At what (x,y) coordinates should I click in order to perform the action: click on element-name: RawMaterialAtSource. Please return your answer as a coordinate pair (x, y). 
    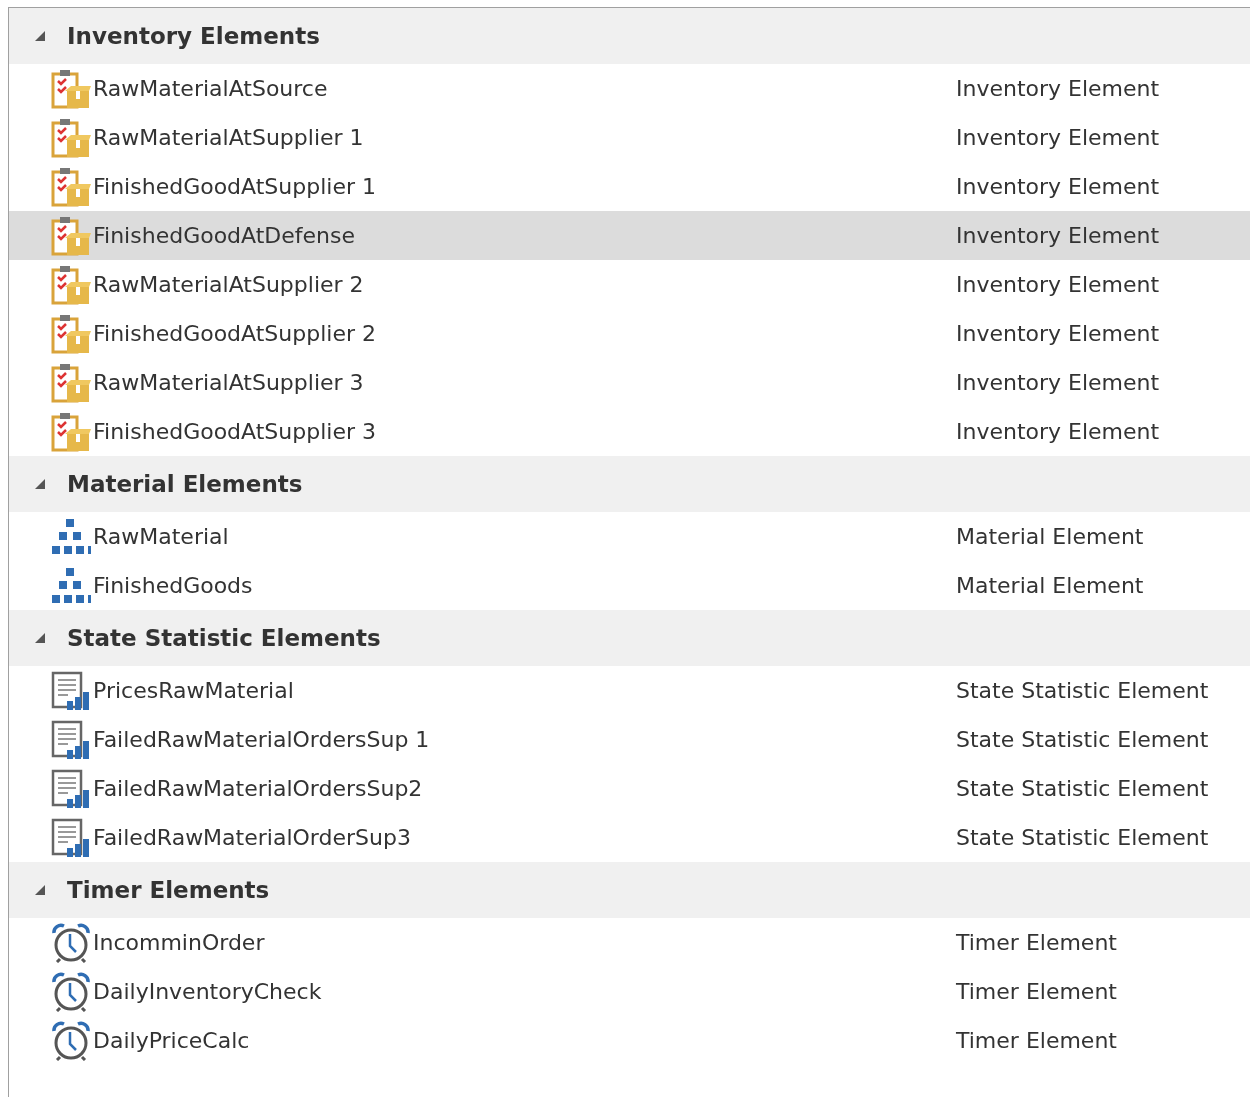
    Looking at the image, I should click on (211, 88).